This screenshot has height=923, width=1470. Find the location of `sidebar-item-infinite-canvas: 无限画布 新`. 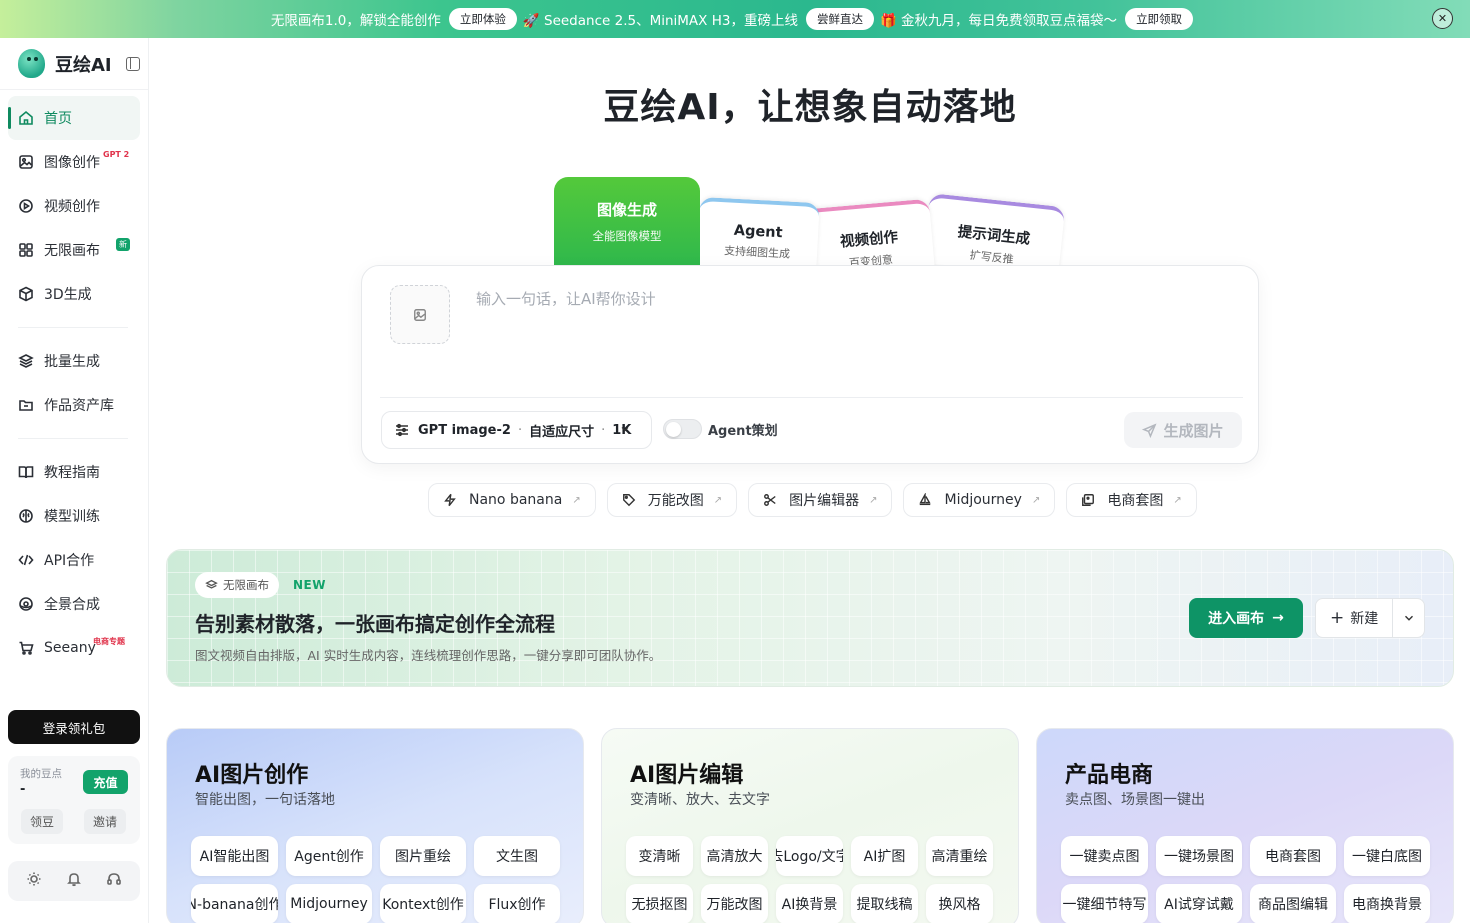

sidebar-item-infinite-canvas: 无限画布 新 is located at coordinates (74, 250).